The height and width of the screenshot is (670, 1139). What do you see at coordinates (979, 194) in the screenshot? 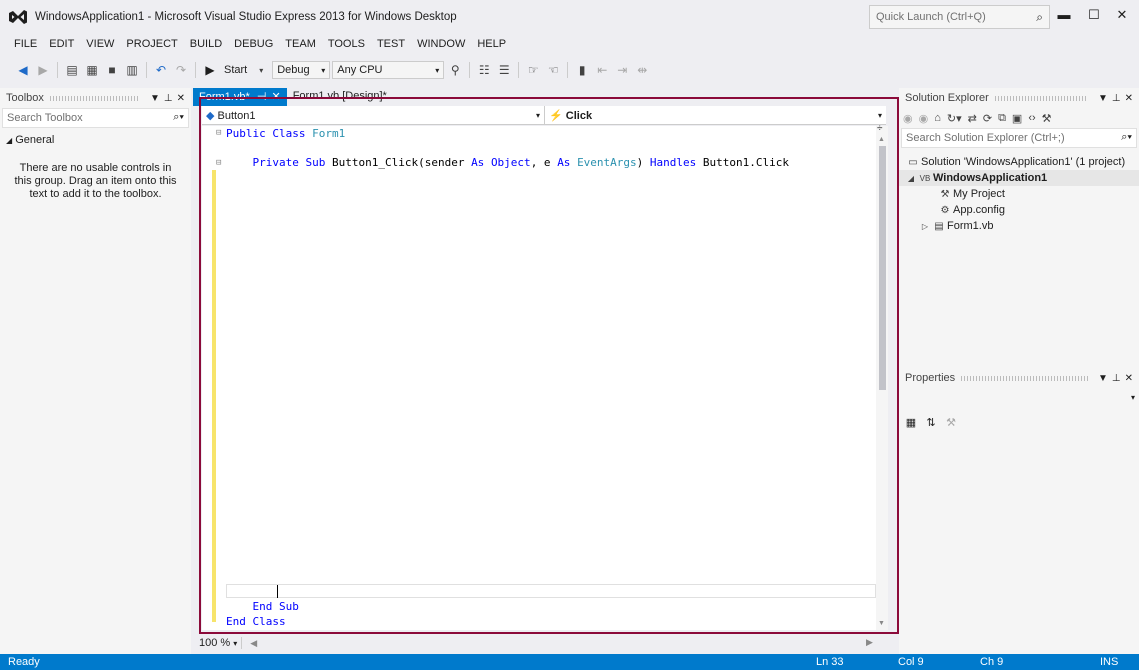
I see `tree-item-label: My Project` at bounding box center [979, 194].